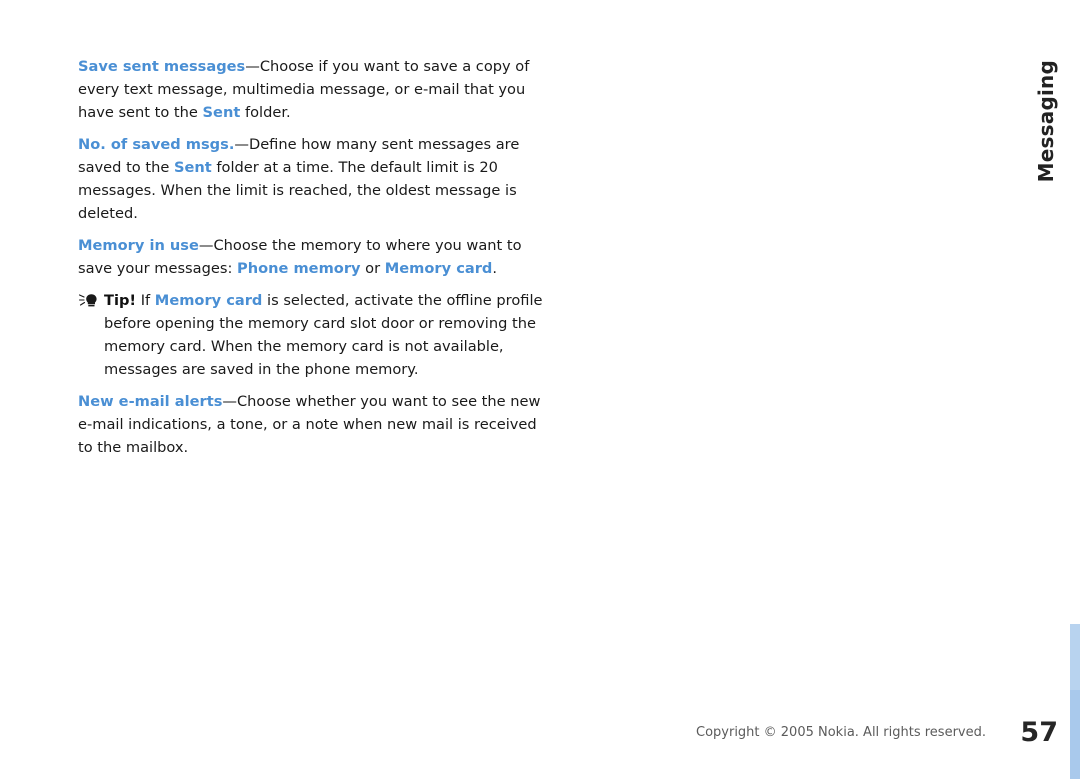  I want to click on term-new-e-mail-alerts: New e-mail alerts, so click(150, 401).